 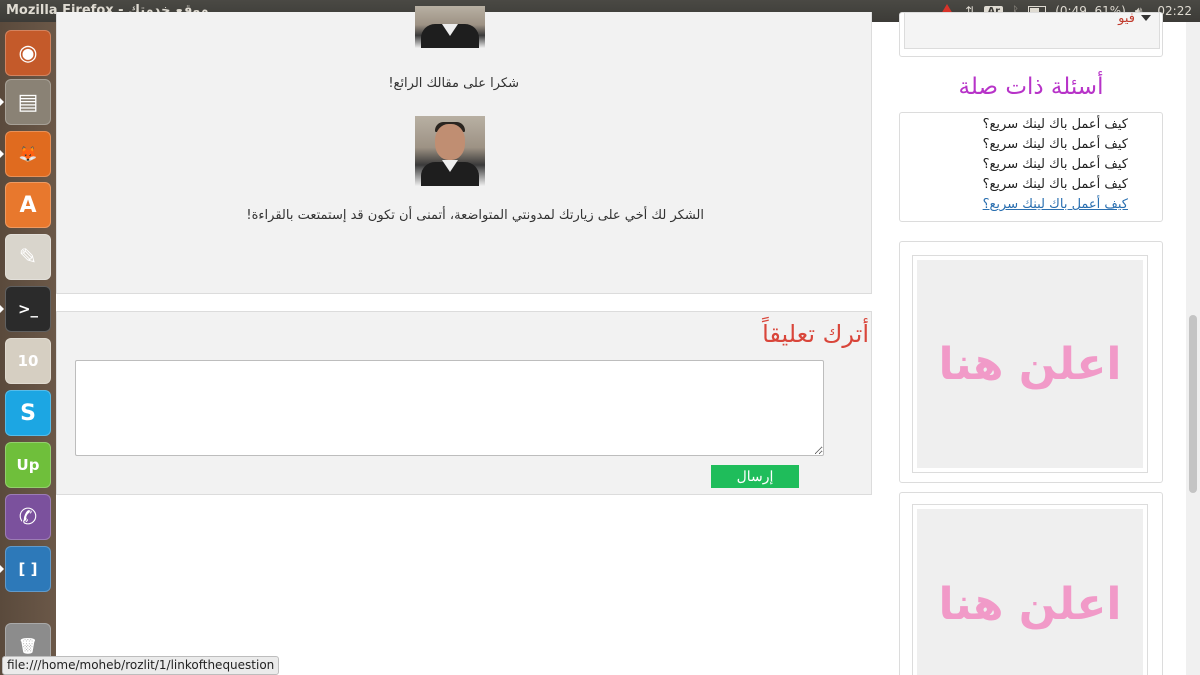 I want to click on ad-frame-2: اعلن هنا, so click(x=1030, y=589).